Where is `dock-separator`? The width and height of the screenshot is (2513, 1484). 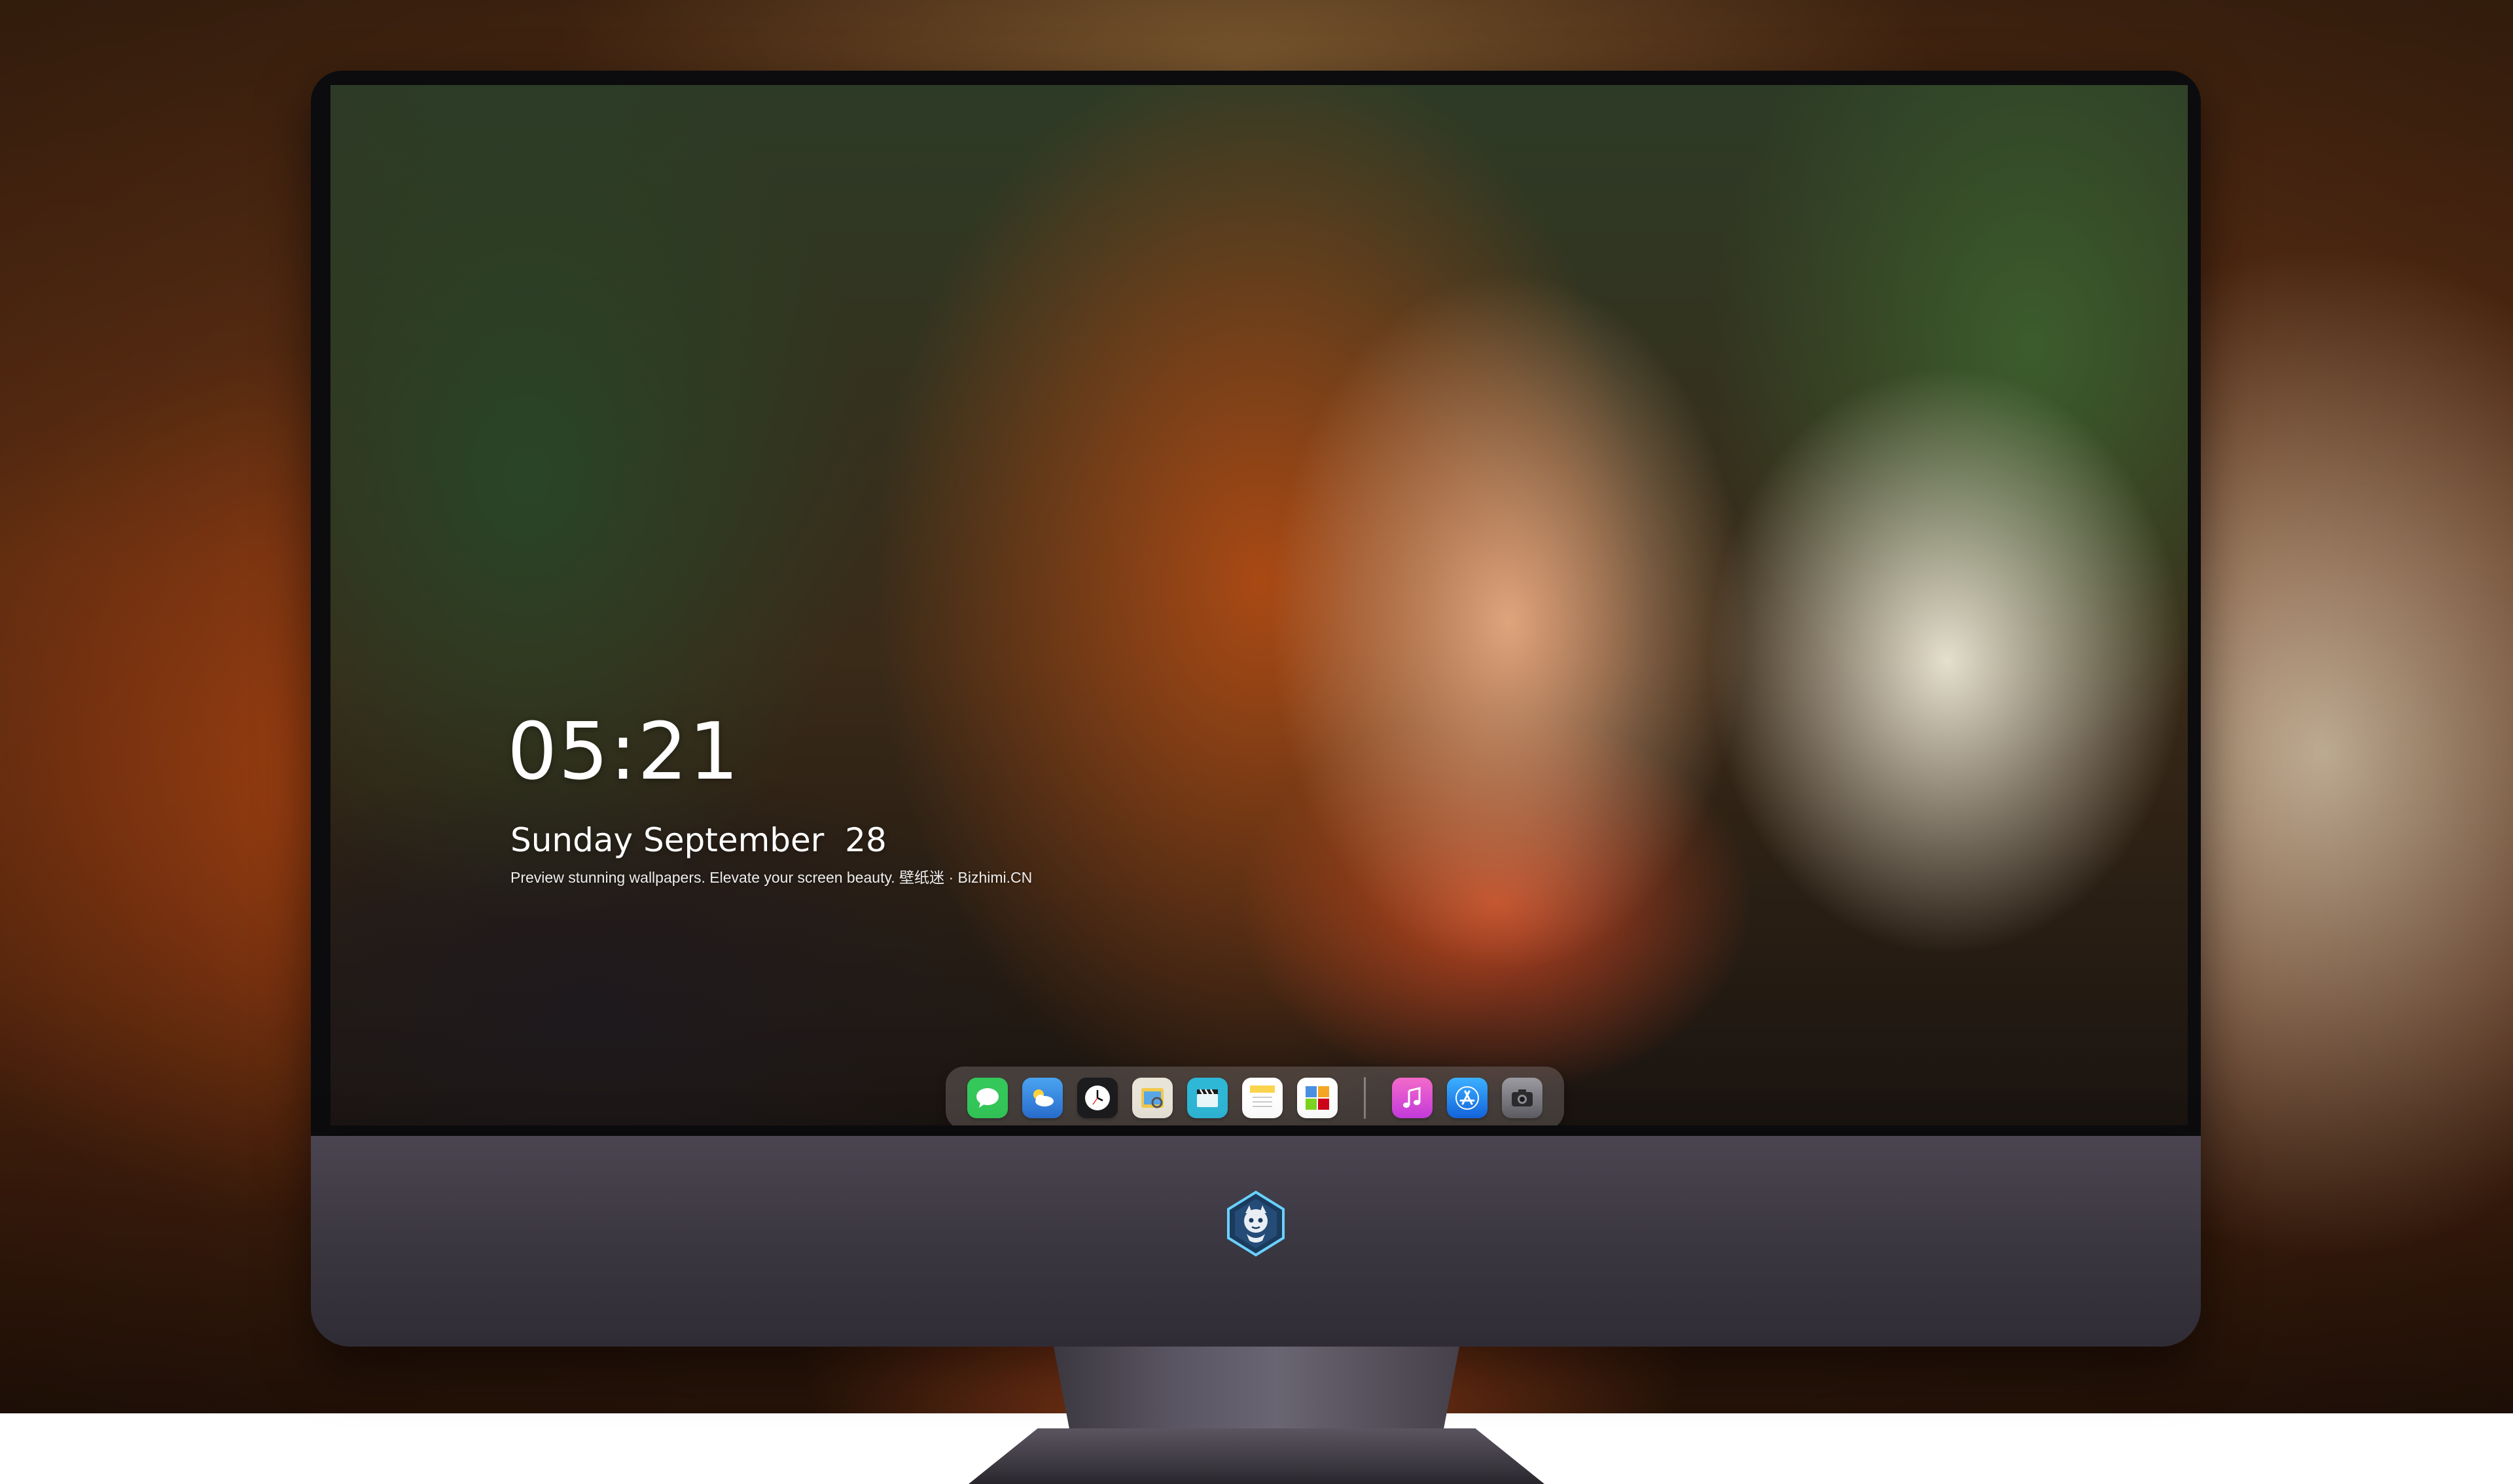
dock-separator is located at coordinates (1365, 1098).